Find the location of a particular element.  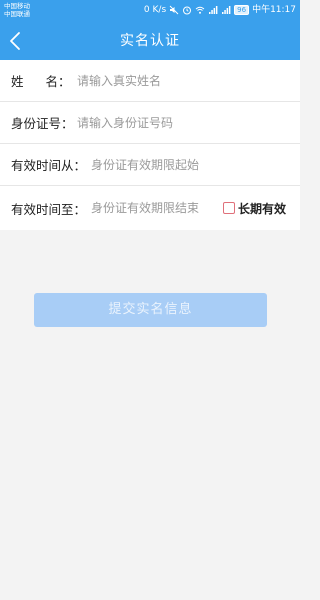

long-term-toggle: 长期有效 is located at coordinates (254, 208).